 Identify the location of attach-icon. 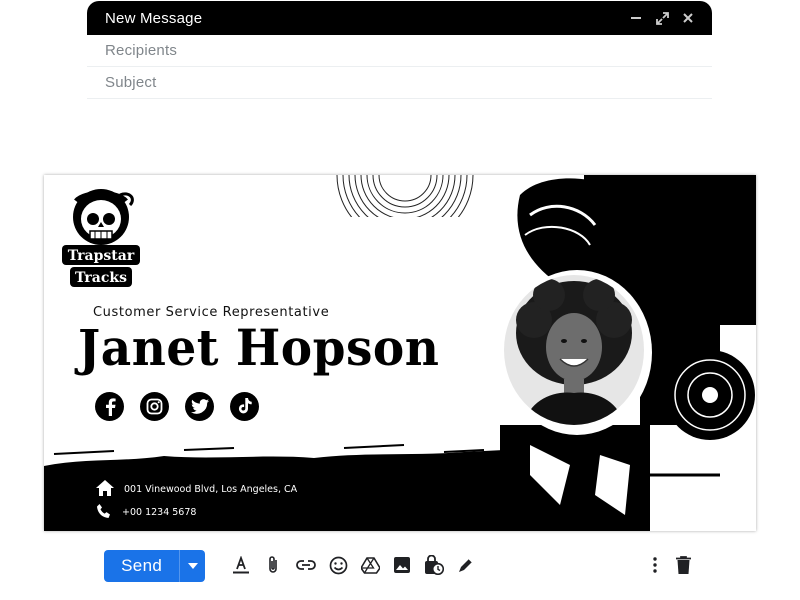
(273, 565).